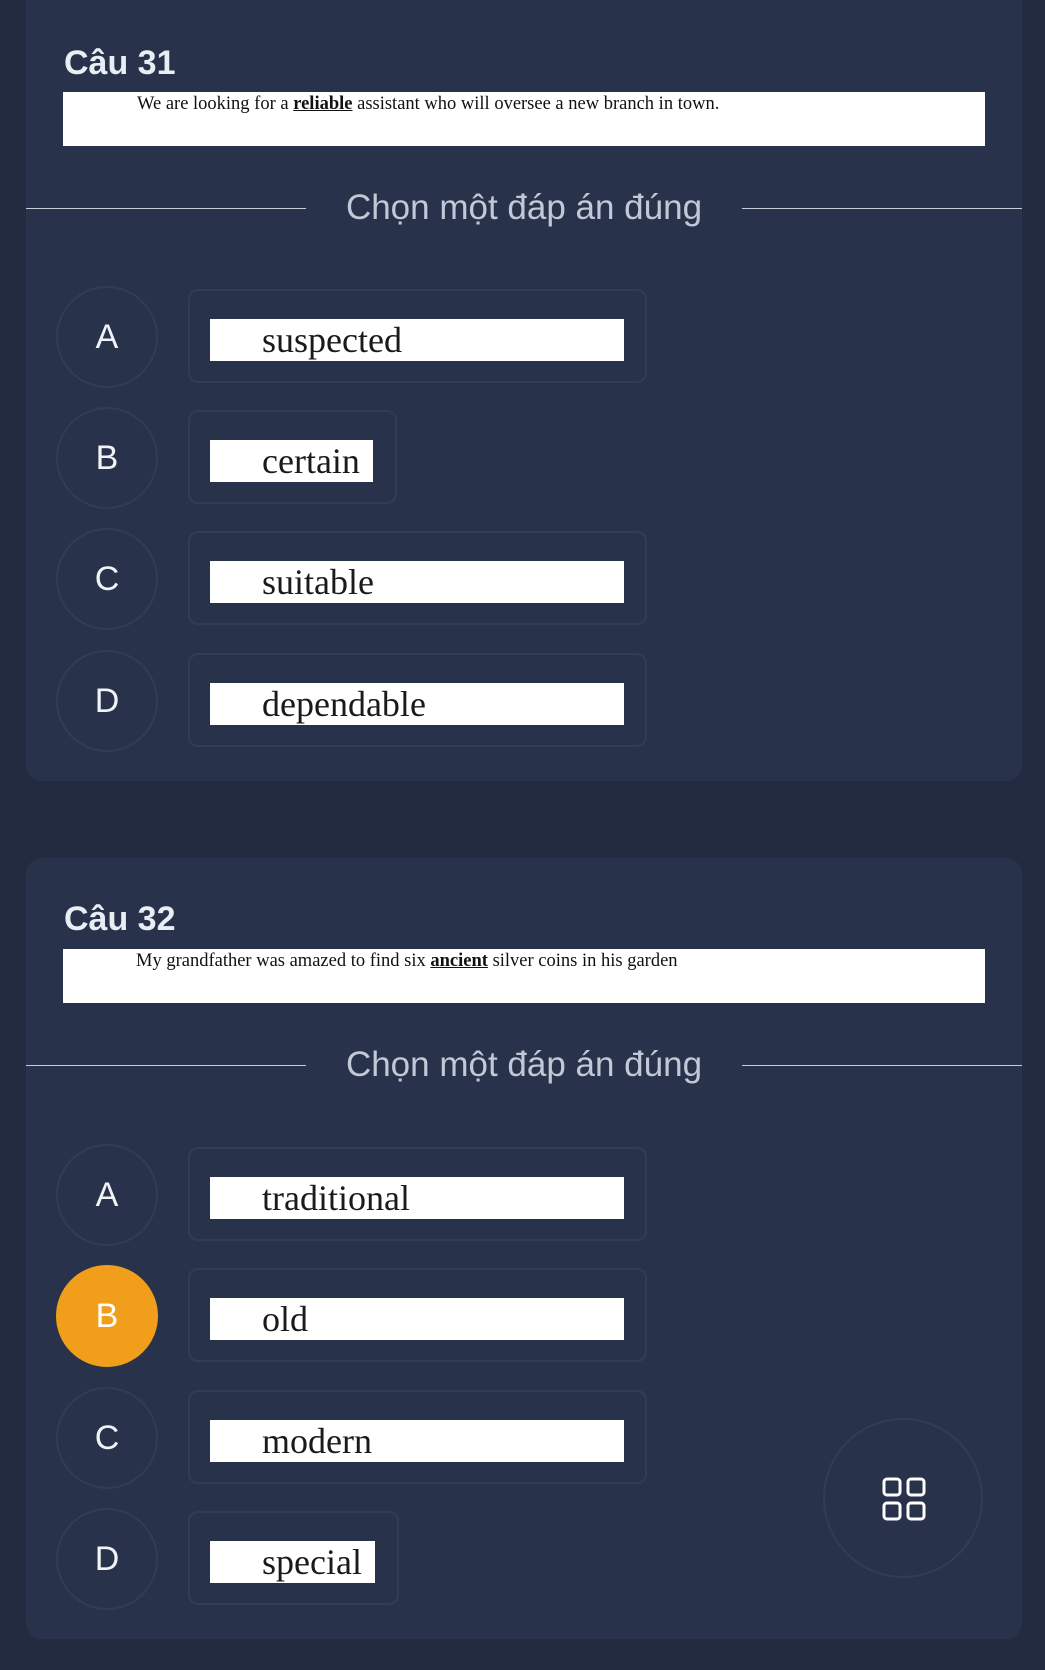  I want to click on option-a: A traditional, so click(524, 1195).